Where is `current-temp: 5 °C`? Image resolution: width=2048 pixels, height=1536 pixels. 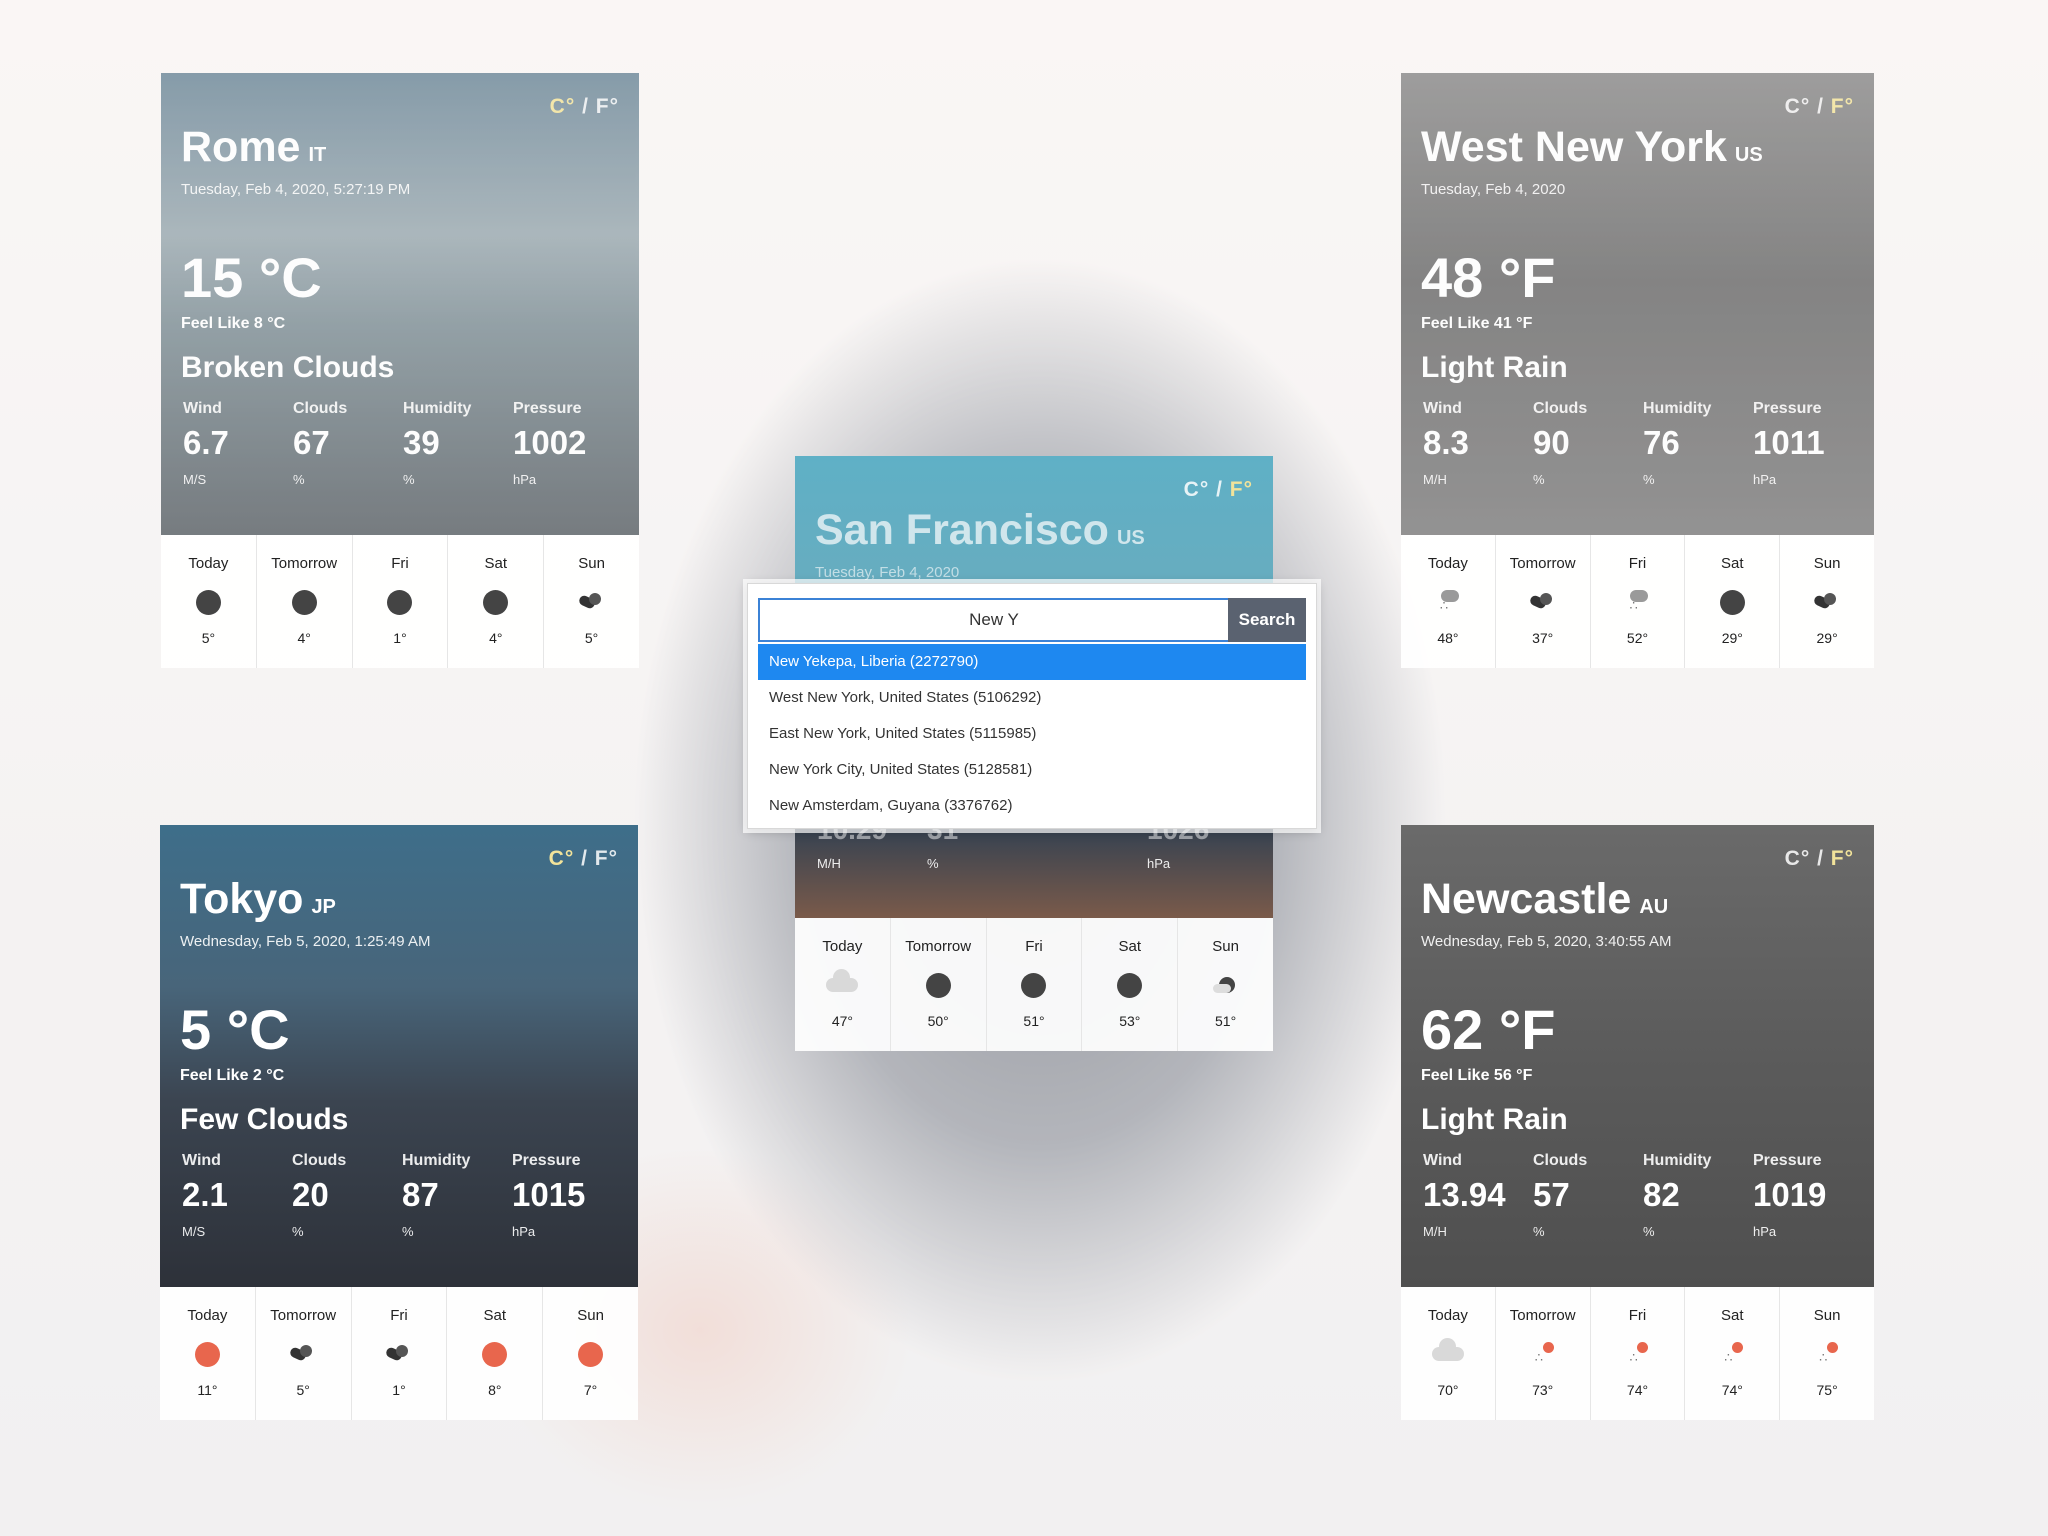 current-temp: 5 °C is located at coordinates (235, 1029).